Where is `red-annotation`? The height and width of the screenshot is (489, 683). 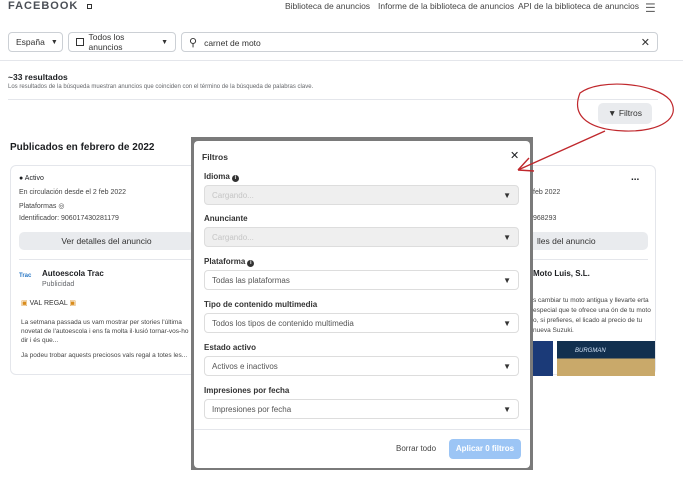
red-annotation is located at coordinates (595, 127).